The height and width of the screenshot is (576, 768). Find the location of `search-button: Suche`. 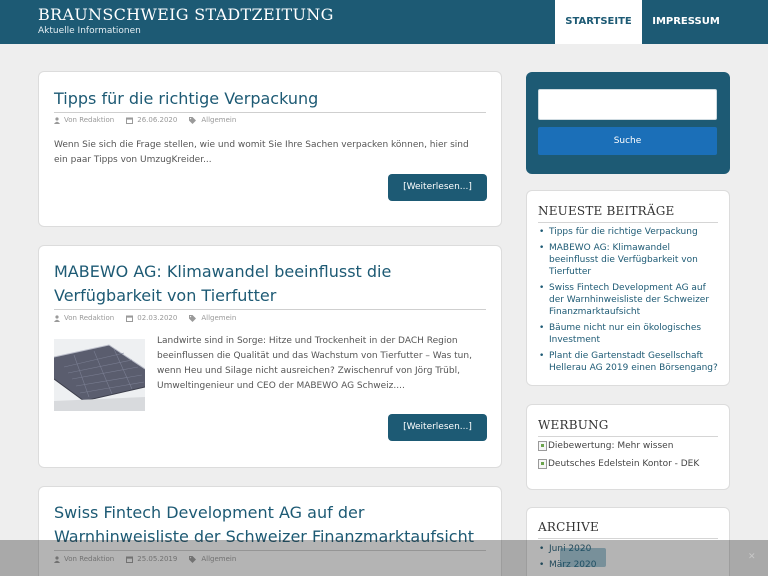

search-button: Suche is located at coordinates (627, 141).